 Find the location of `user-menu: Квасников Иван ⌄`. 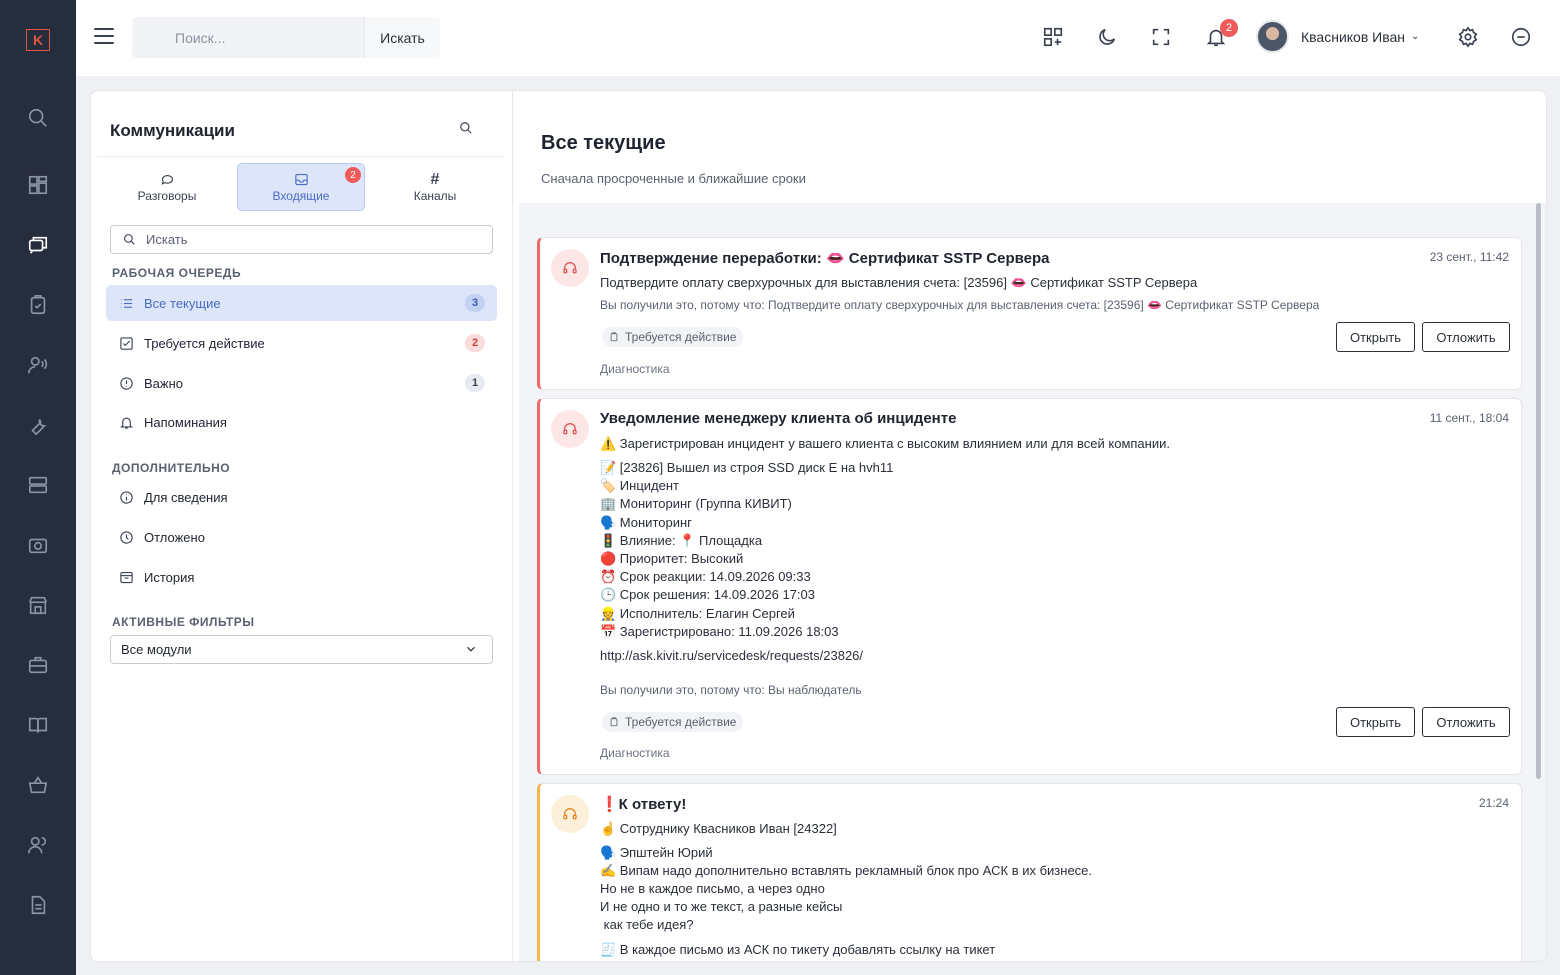

user-menu: Квасников Иван ⌄ is located at coordinates (1337, 36).